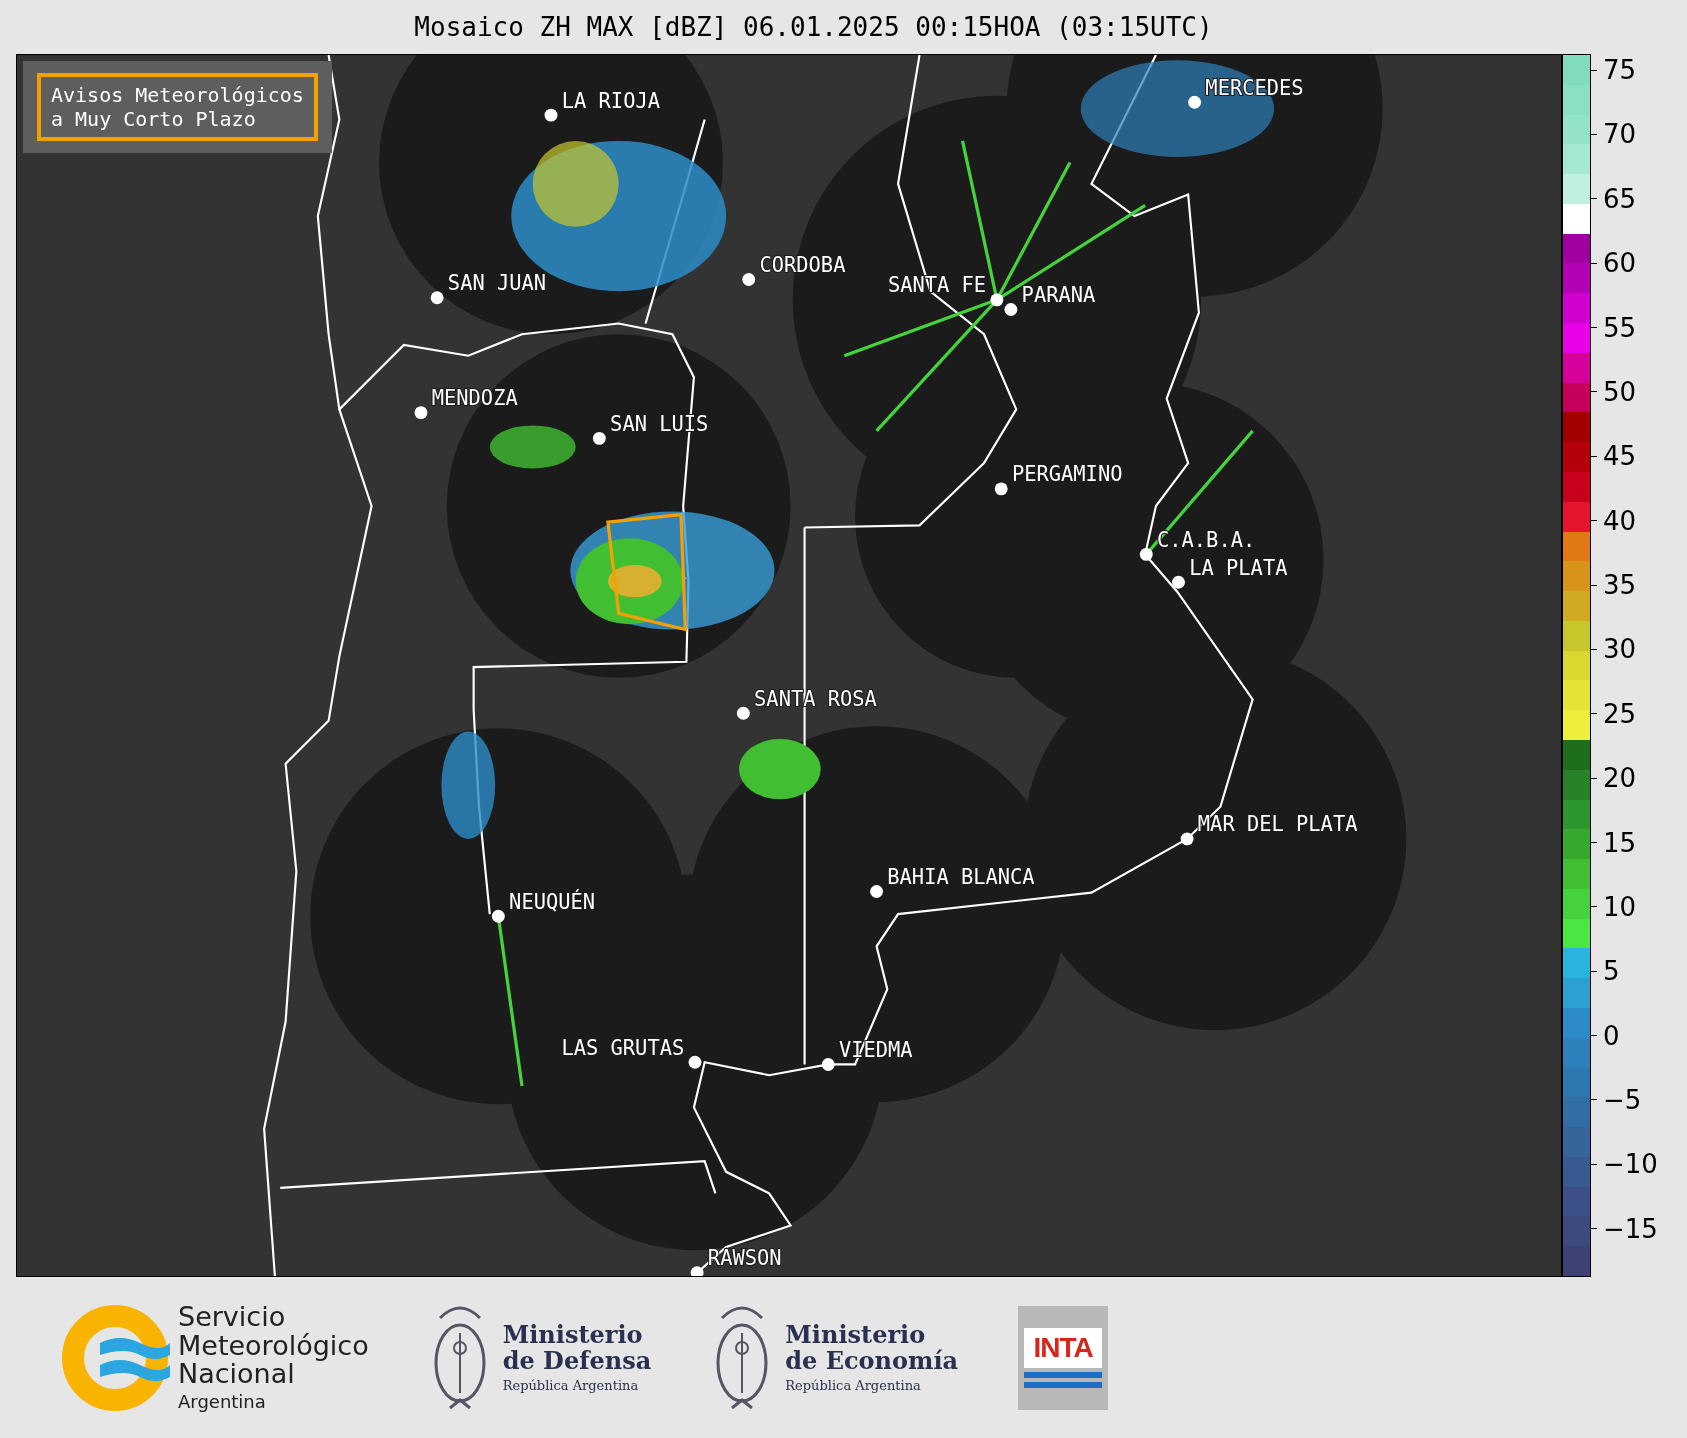  Describe the element at coordinates (1611, 1035) in the screenshot. I see `scale-tick-label: 0` at that location.